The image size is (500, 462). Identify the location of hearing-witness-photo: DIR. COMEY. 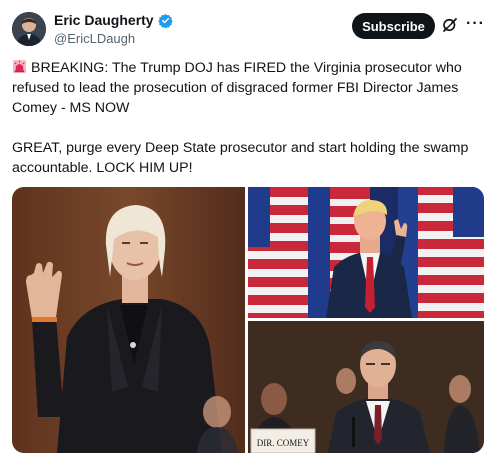
(366, 387).